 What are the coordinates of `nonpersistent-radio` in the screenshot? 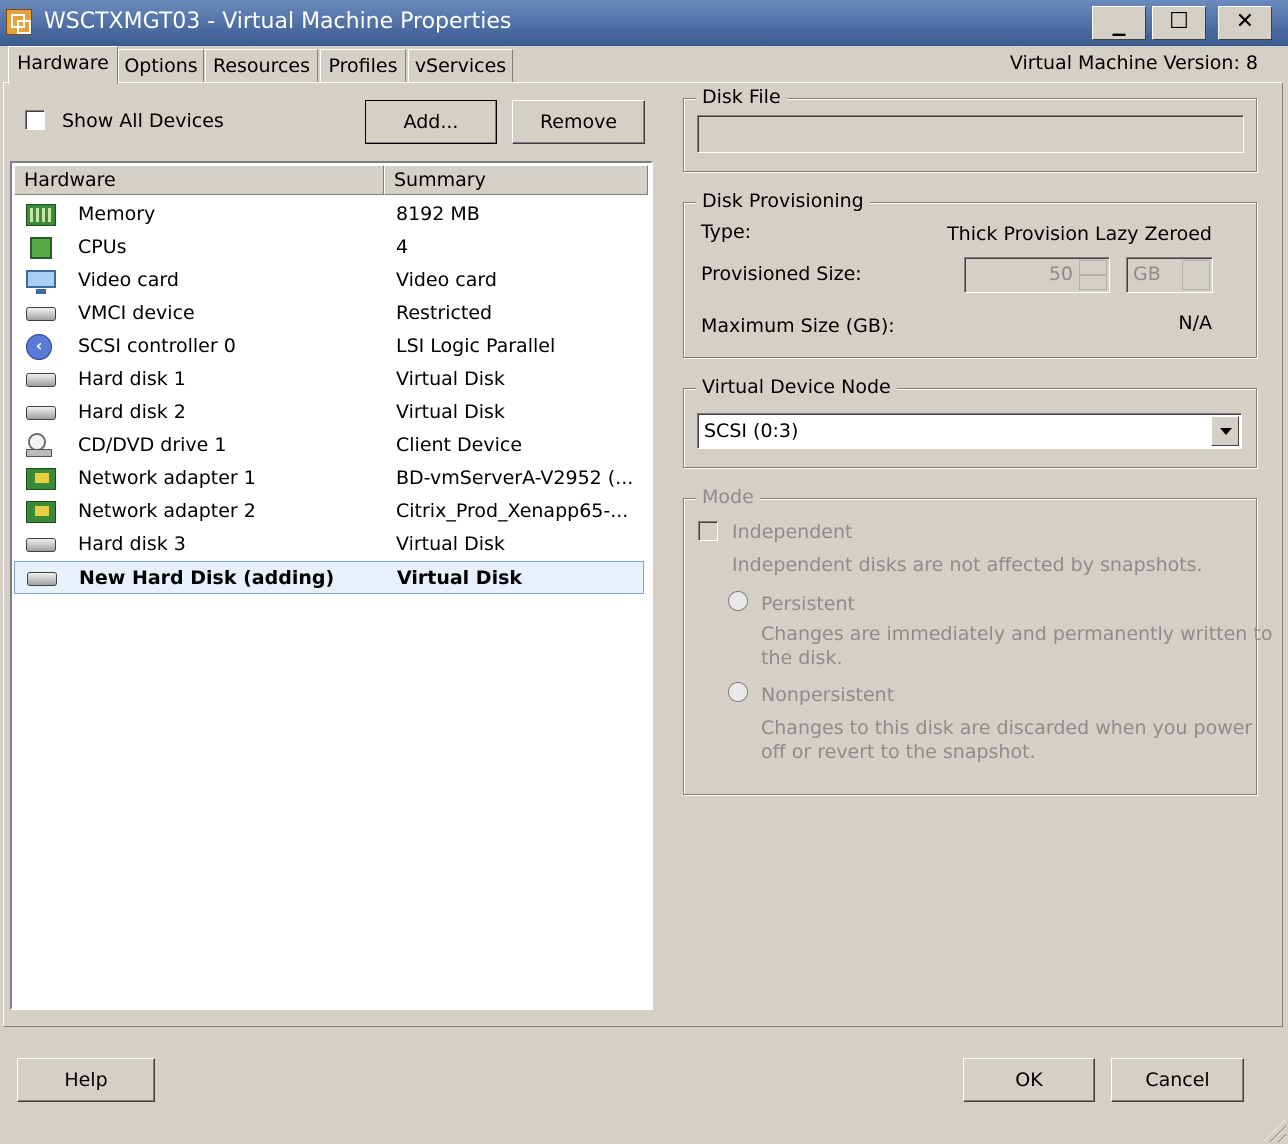 It's located at (738, 692).